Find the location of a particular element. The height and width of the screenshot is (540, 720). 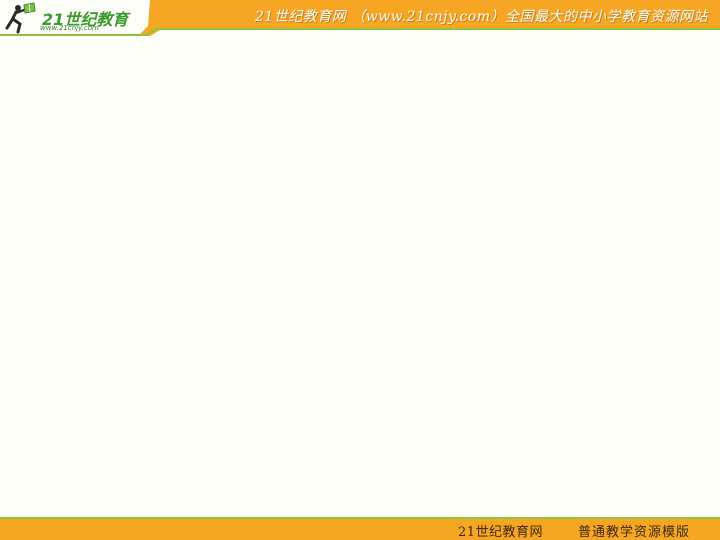

header-title: 21世纪教育网 （www.21cnjy.com）全国最大的中小学教育资源网站 is located at coordinates (481, 17).